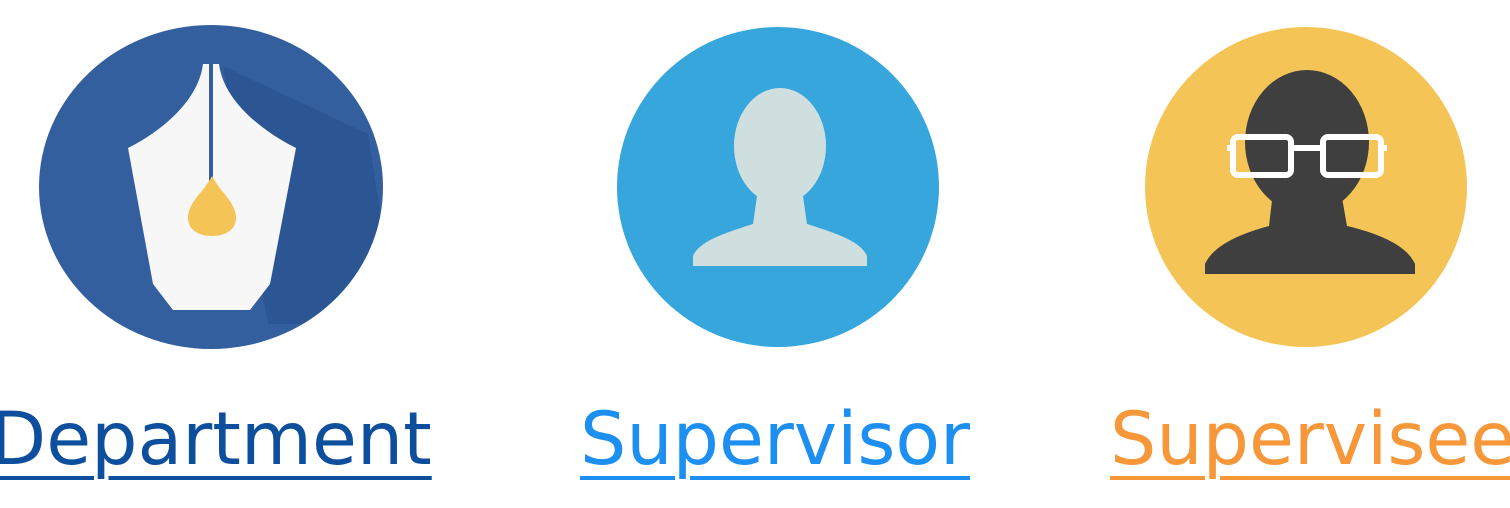 The image size is (1510, 508). I want to click on department-link: Department, so click(216, 439).